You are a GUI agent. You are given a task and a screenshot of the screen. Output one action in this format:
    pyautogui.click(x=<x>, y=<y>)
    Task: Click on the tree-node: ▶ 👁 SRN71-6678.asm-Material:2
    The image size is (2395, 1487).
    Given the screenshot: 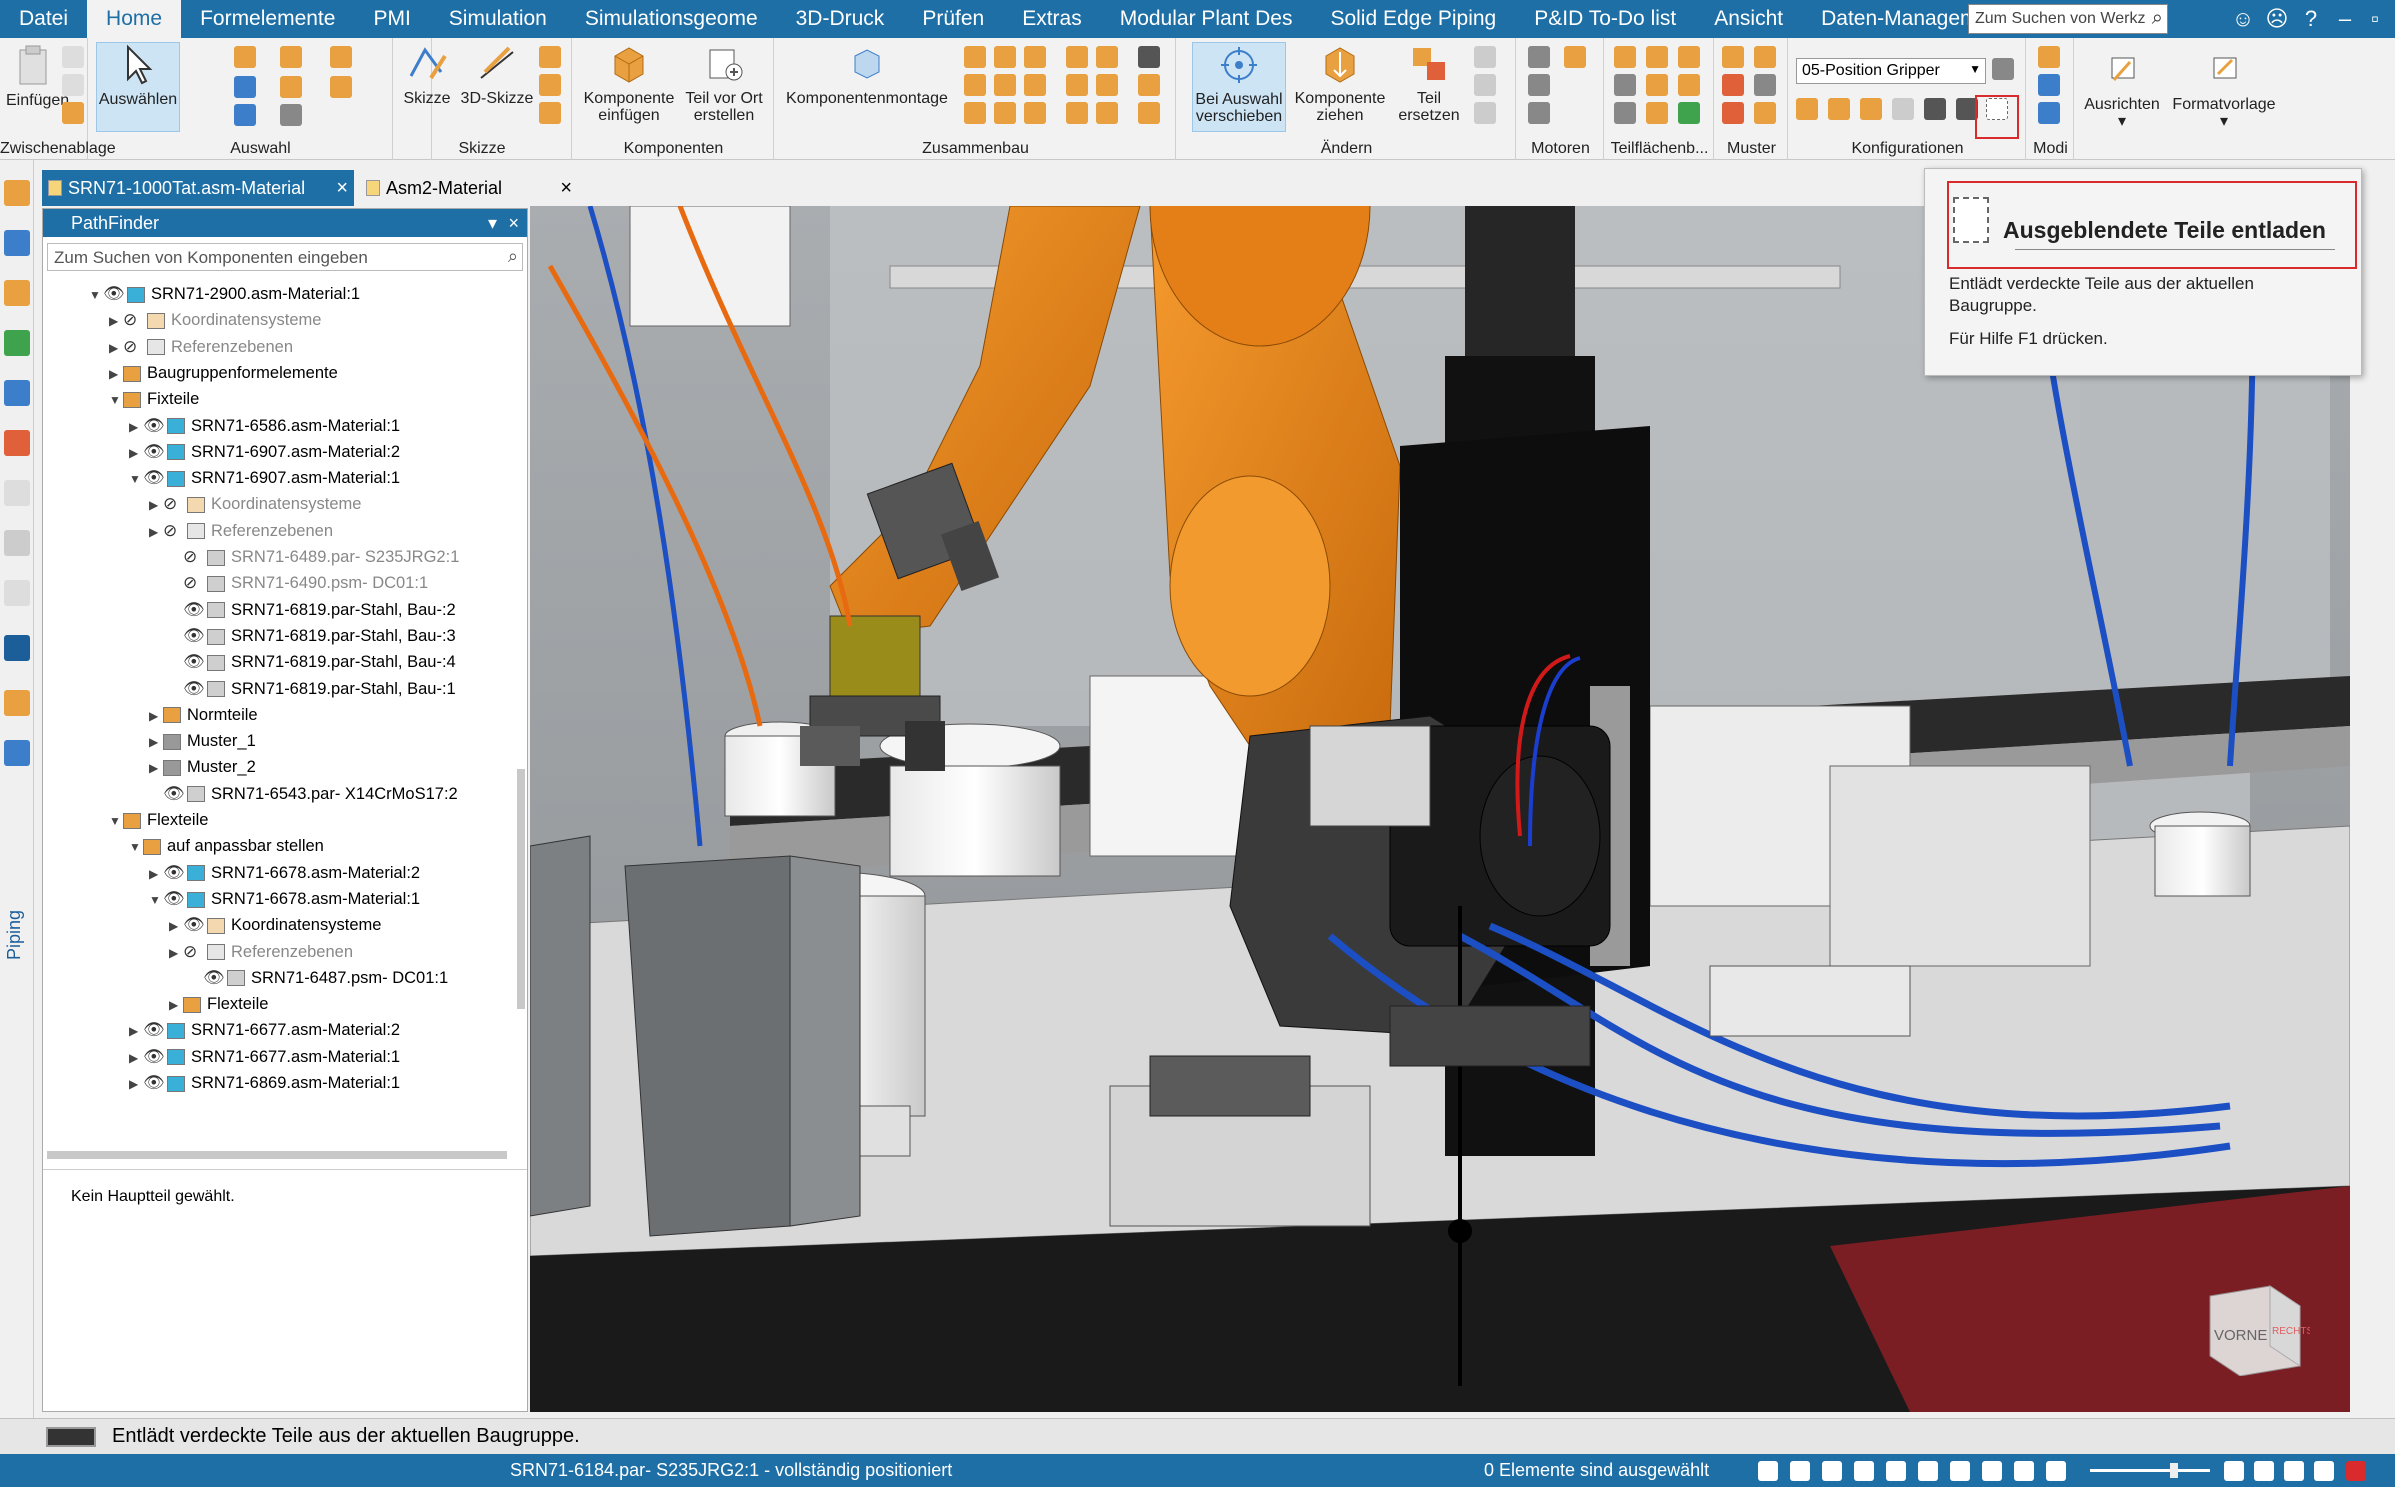 What is the action you would take?
    pyautogui.click(x=284, y=873)
    